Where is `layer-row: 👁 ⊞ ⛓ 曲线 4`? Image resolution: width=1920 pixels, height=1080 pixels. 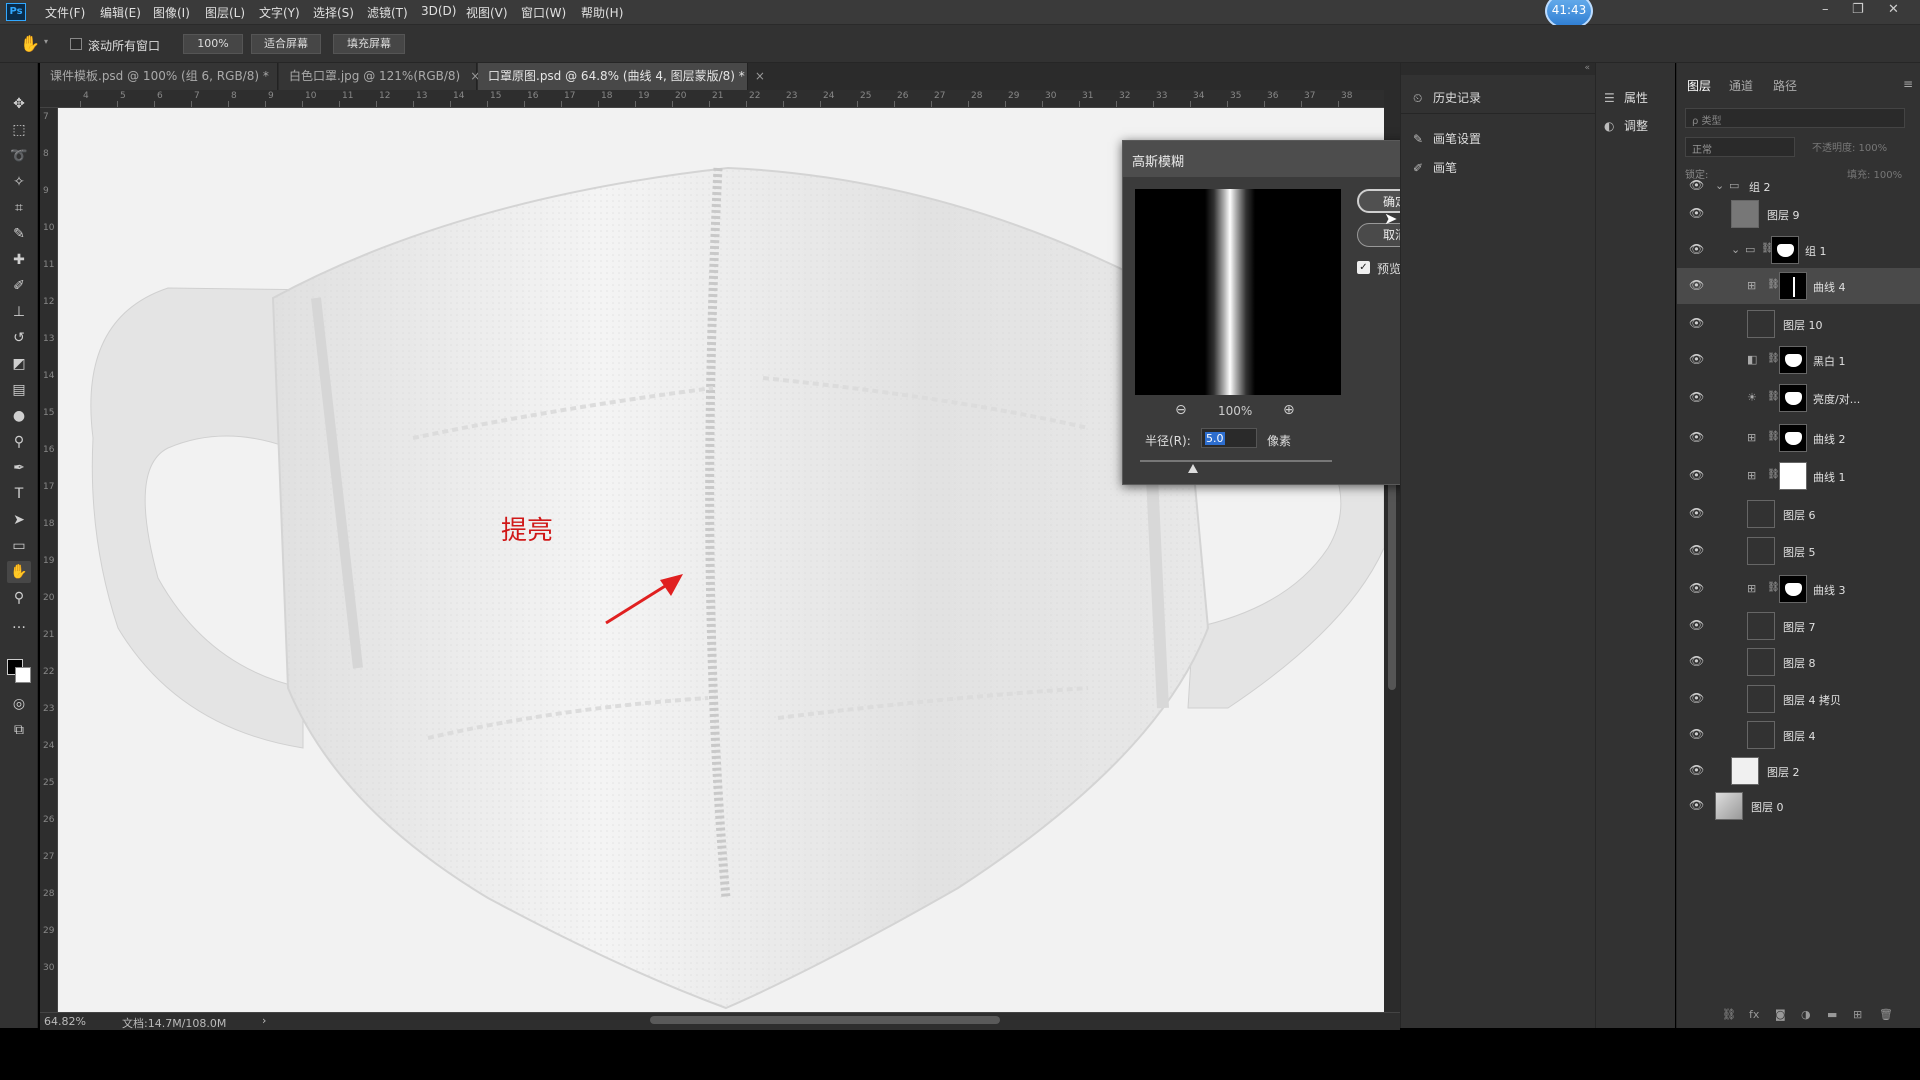
layer-row: 👁 ⊞ ⛓ 曲线 4 is located at coordinates (1798, 286).